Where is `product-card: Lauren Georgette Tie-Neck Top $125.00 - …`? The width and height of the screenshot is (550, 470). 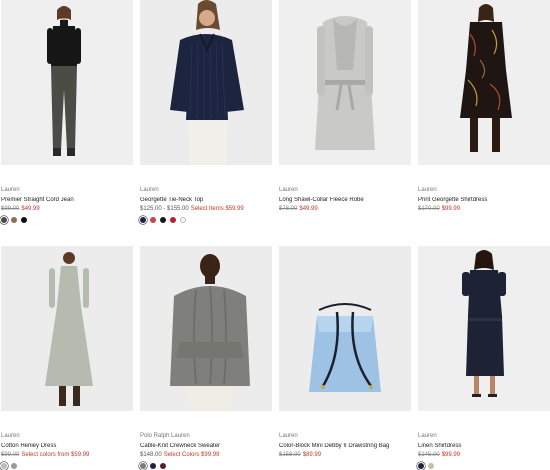 product-card: Lauren Georgette Tie-Neck Top $125.00 - … is located at coordinates (206, 112).